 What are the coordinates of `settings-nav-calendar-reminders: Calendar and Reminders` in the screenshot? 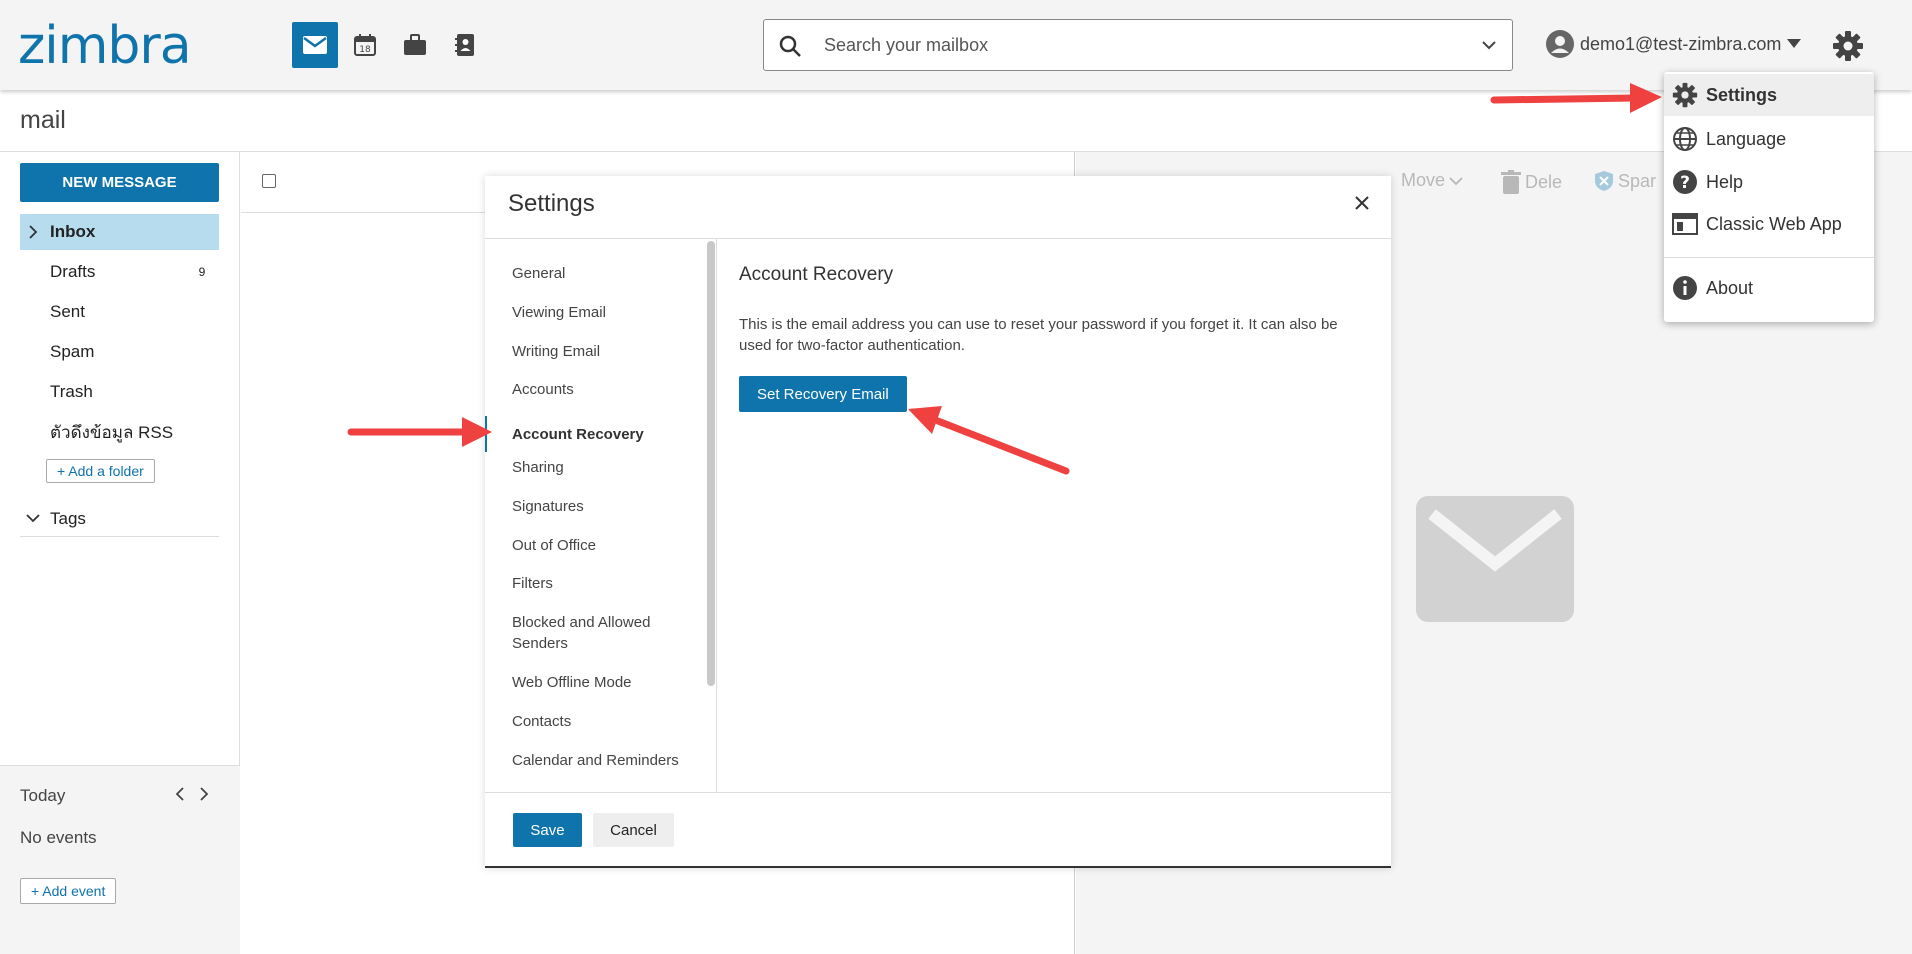 It's located at (597, 760).